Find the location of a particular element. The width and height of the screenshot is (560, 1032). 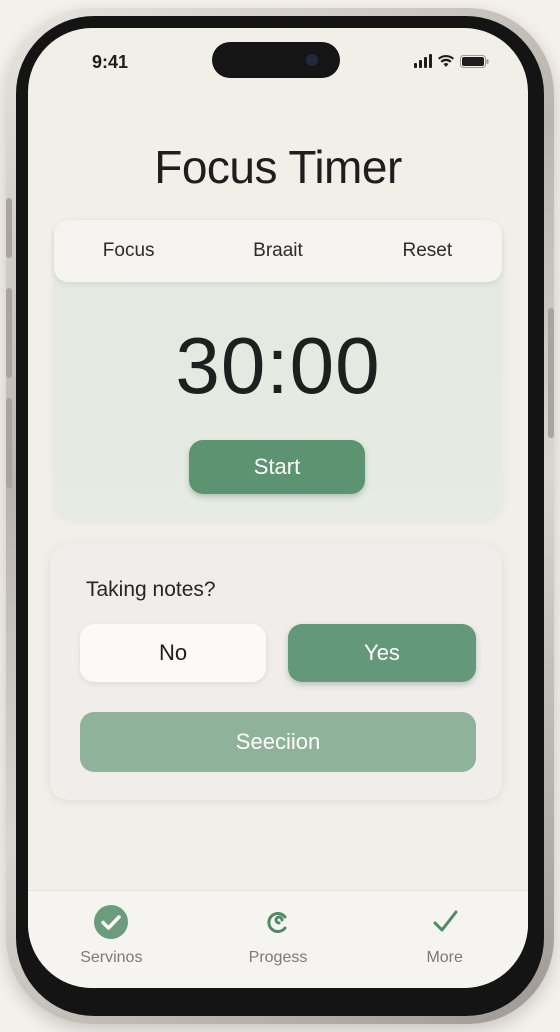

session-button: Seeciion is located at coordinates (278, 742).